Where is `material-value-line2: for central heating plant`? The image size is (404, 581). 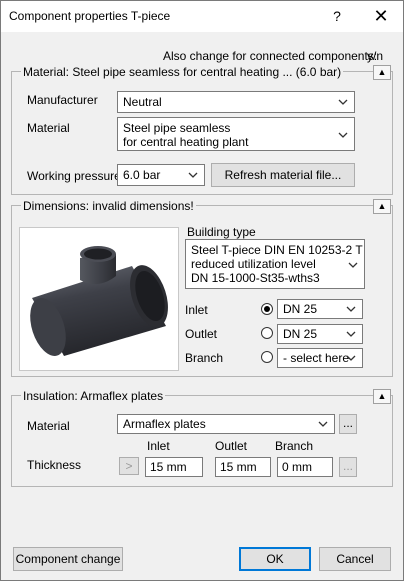 material-value-line2: for central heating plant is located at coordinates (186, 142).